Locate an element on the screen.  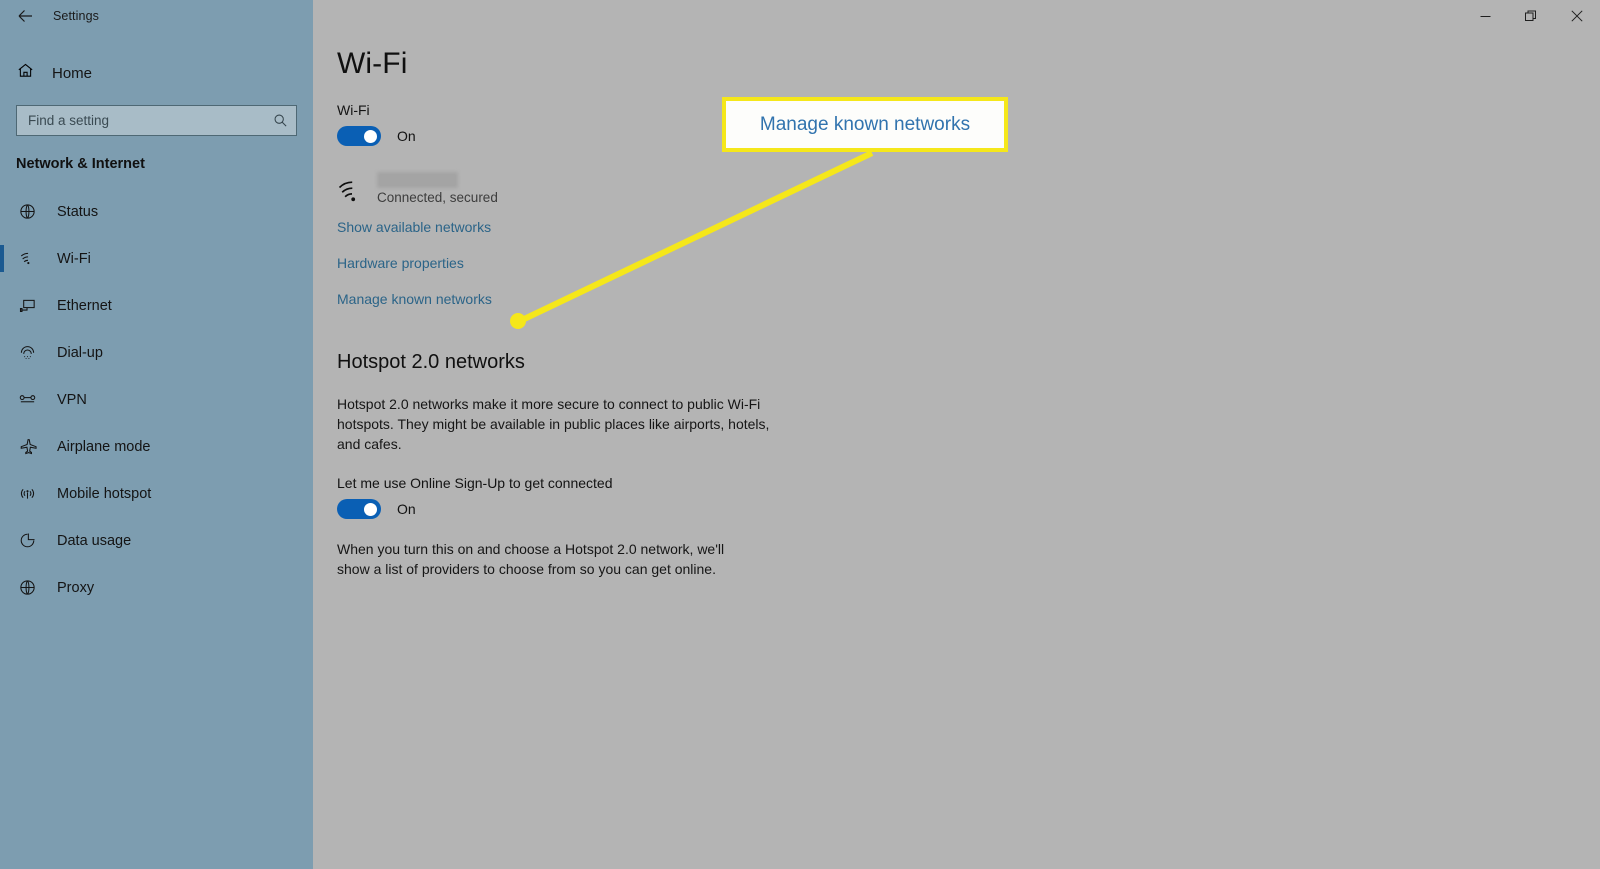
callout-label: Manage known networks is located at coordinates (865, 124).